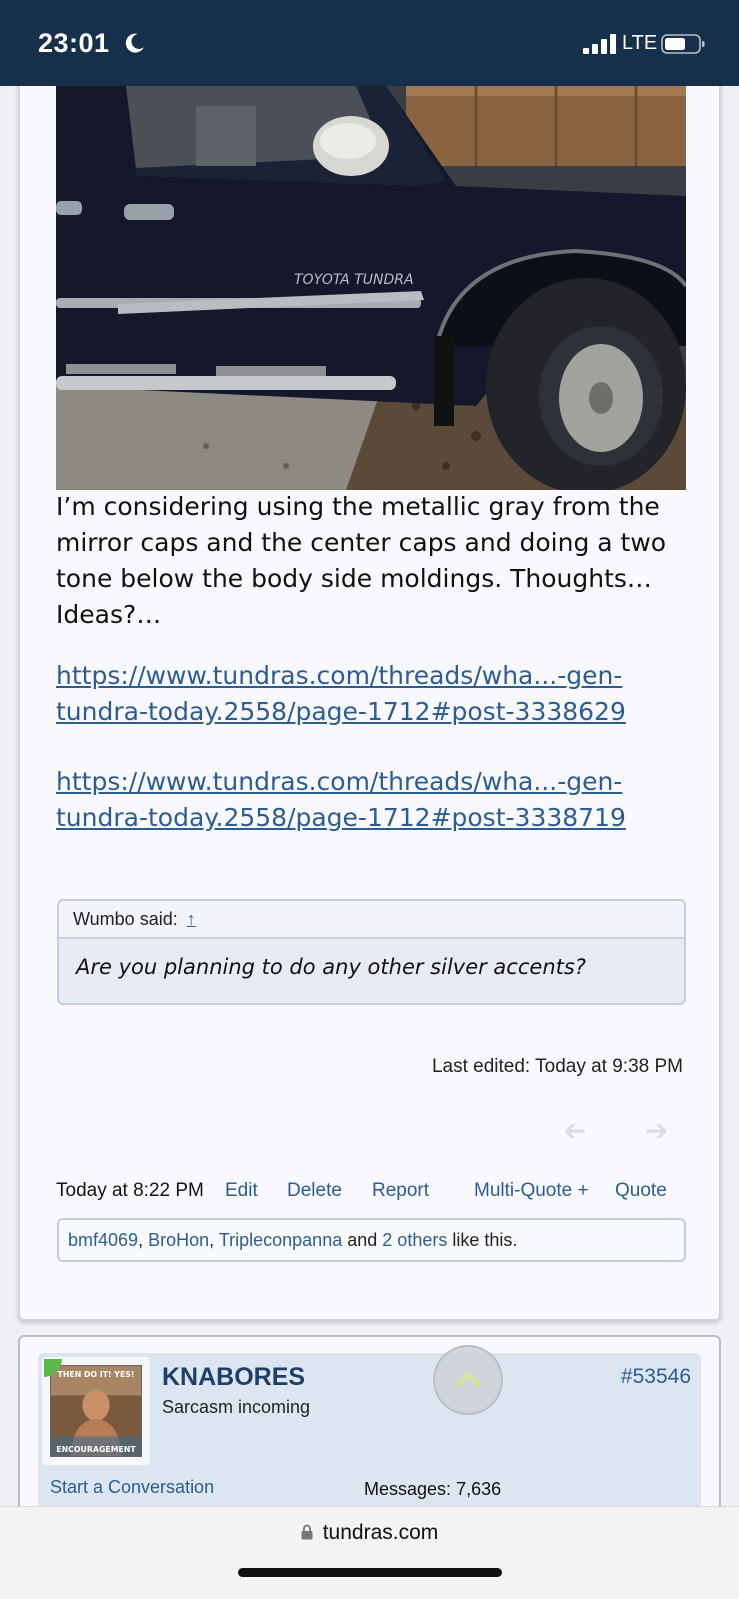 The height and width of the screenshot is (1599, 739). What do you see at coordinates (599, 44) in the screenshot?
I see `signal-icon` at bounding box center [599, 44].